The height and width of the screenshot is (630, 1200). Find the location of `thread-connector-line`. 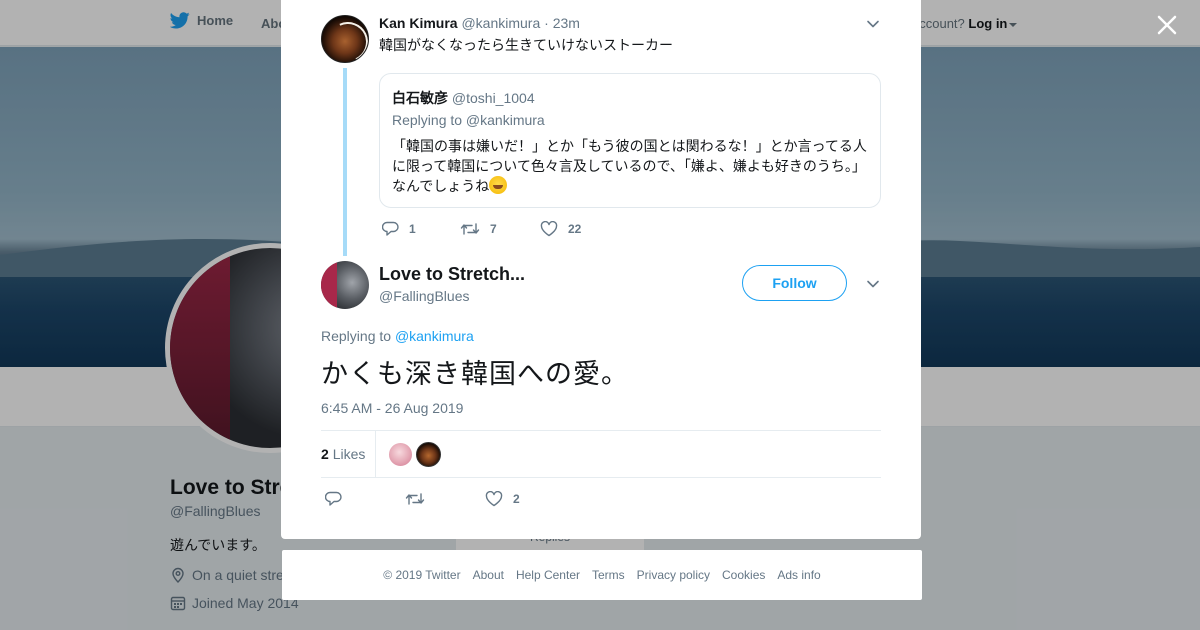

thread-connector-line is located at coordinates (345, 162).